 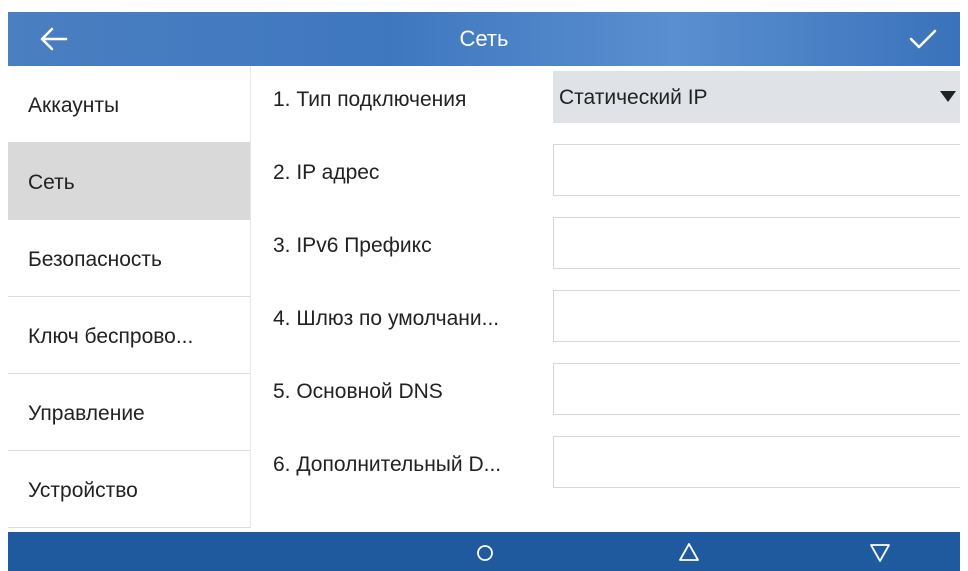 I want to click on default-gateway-input, so click(x=756, y=316).